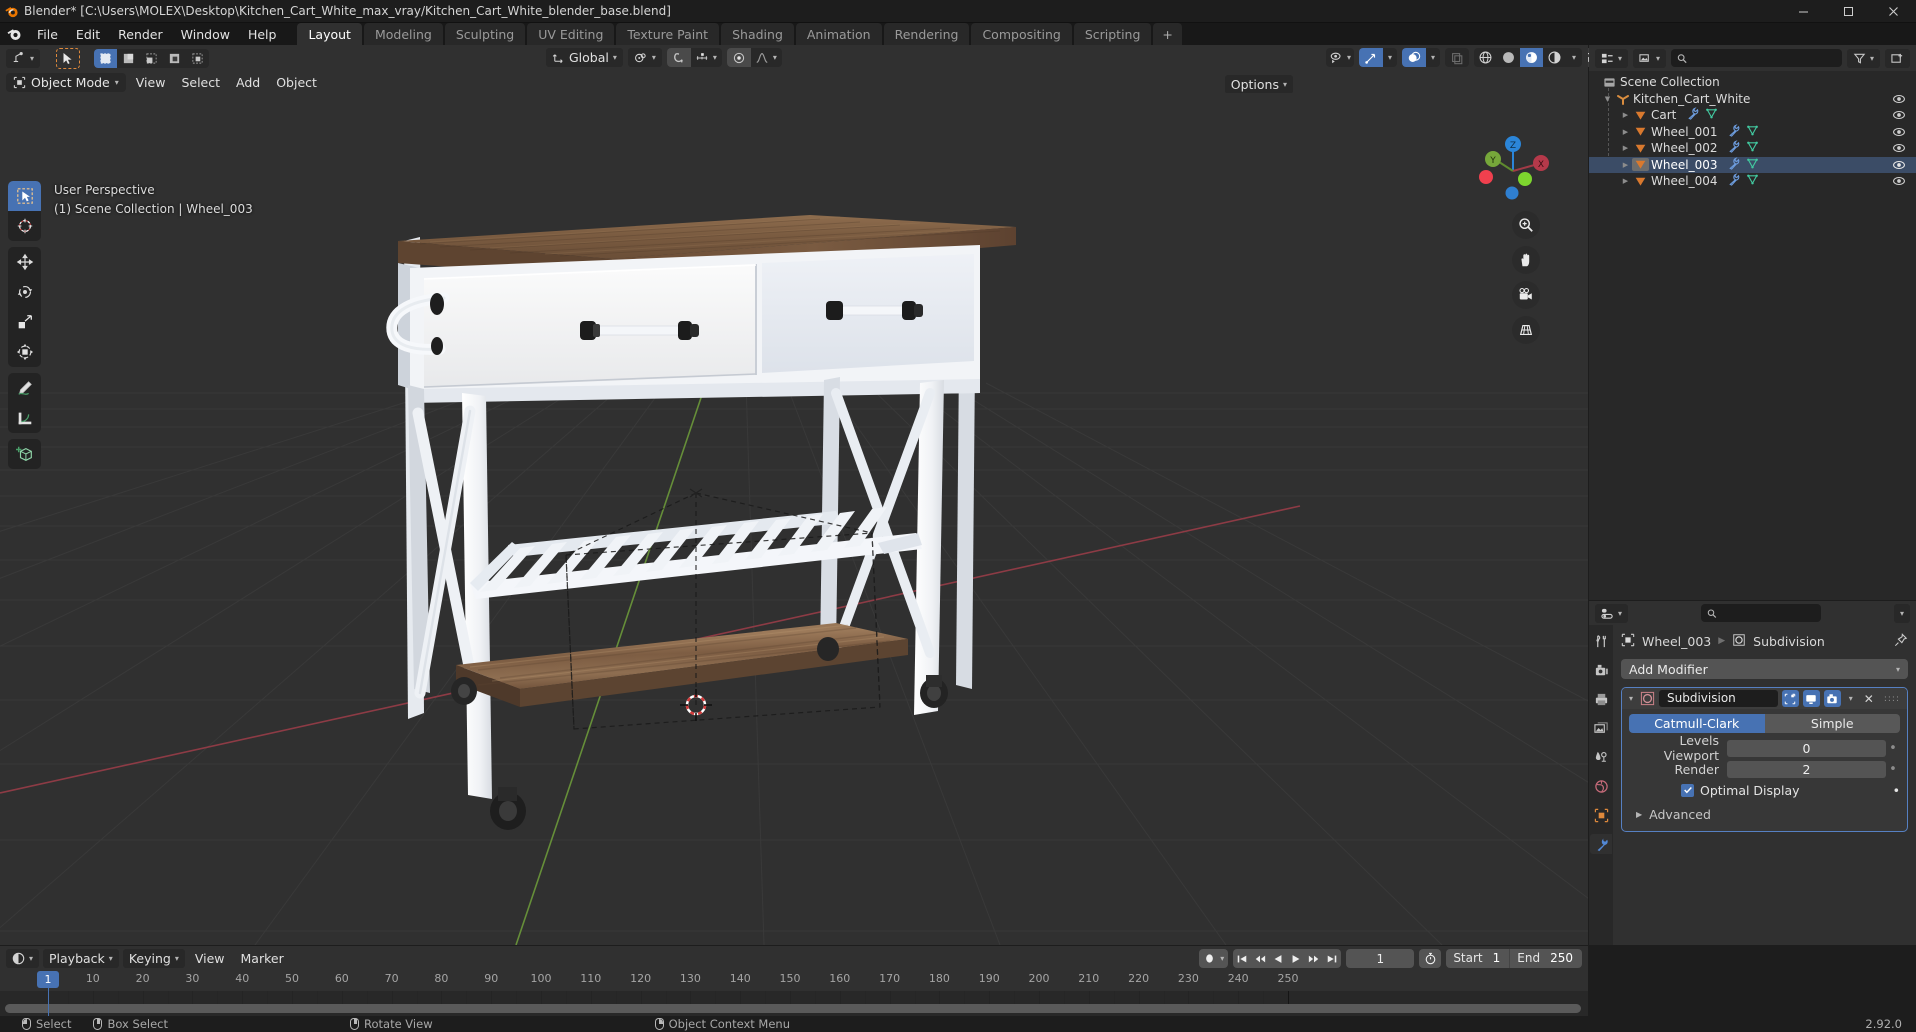  I want to click on outliner-new-collection-button, so click(1897, 58).